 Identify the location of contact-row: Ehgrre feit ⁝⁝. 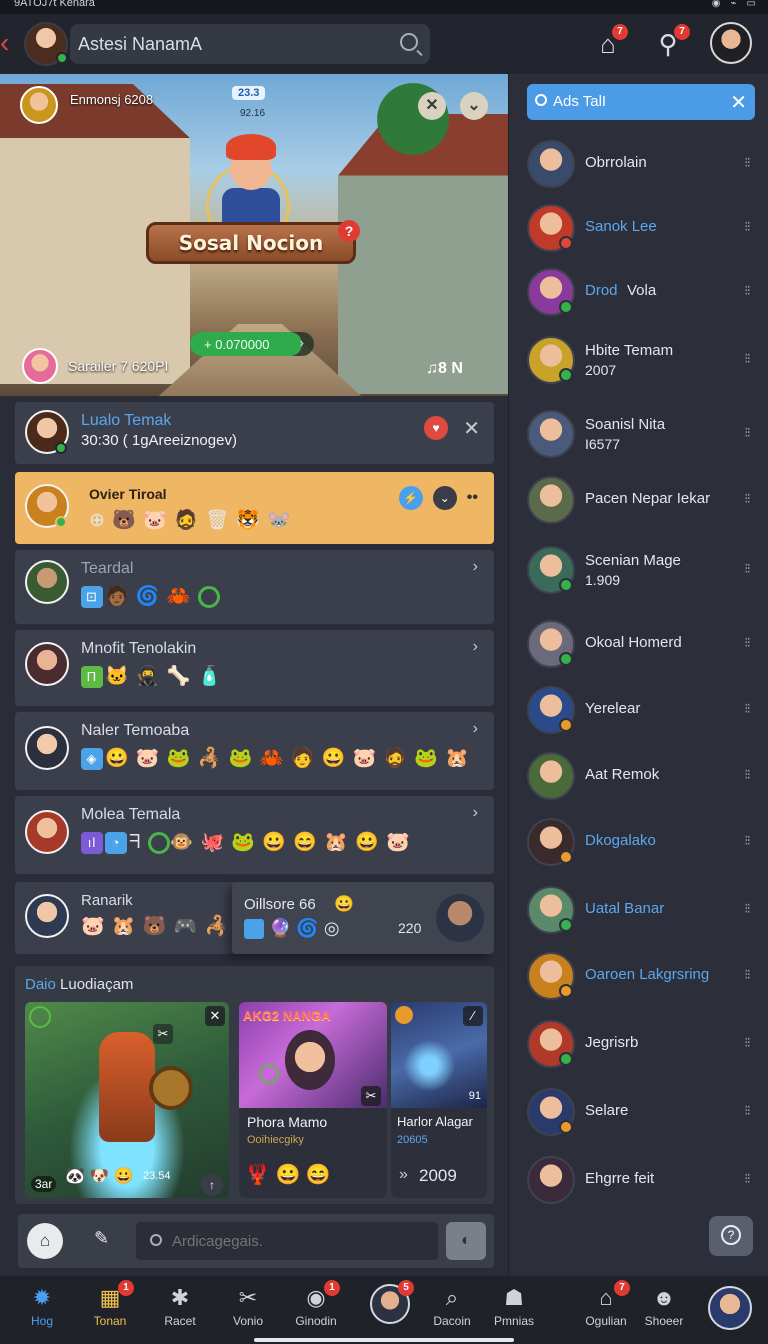
(638, 1180).